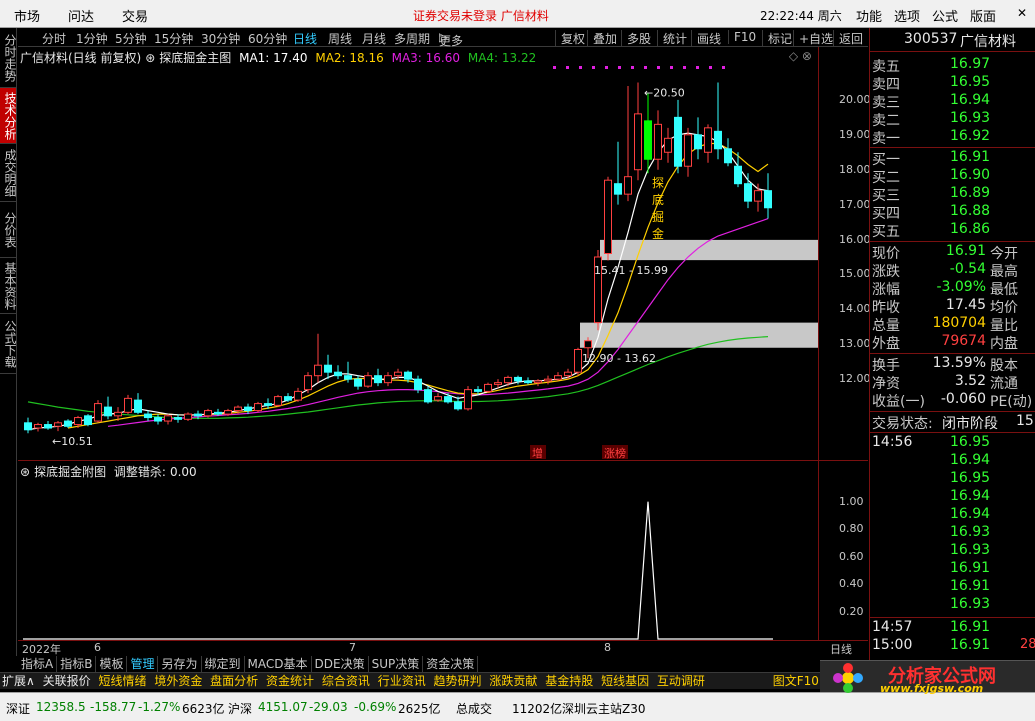  Describe the element at coordinates (959, 363) in the screenshot. I see `stat-value: 13.59%` at that location.